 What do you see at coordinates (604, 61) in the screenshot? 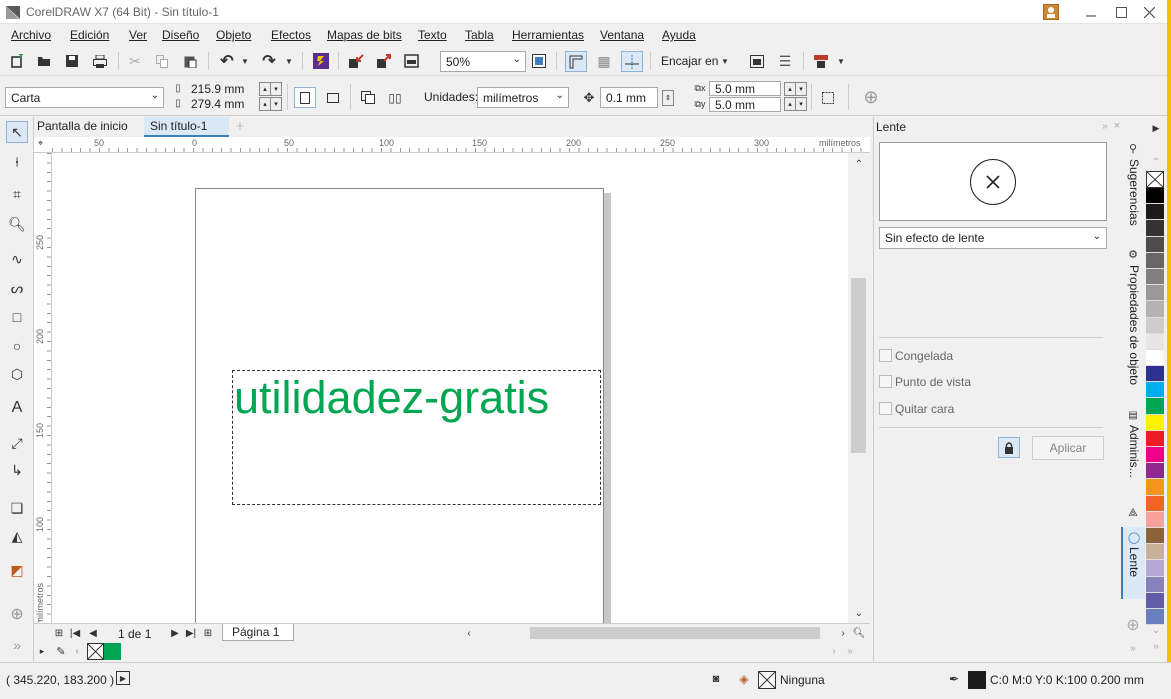
I see `grid-toggle-icon: ▦` at bounding box center [604, 61].